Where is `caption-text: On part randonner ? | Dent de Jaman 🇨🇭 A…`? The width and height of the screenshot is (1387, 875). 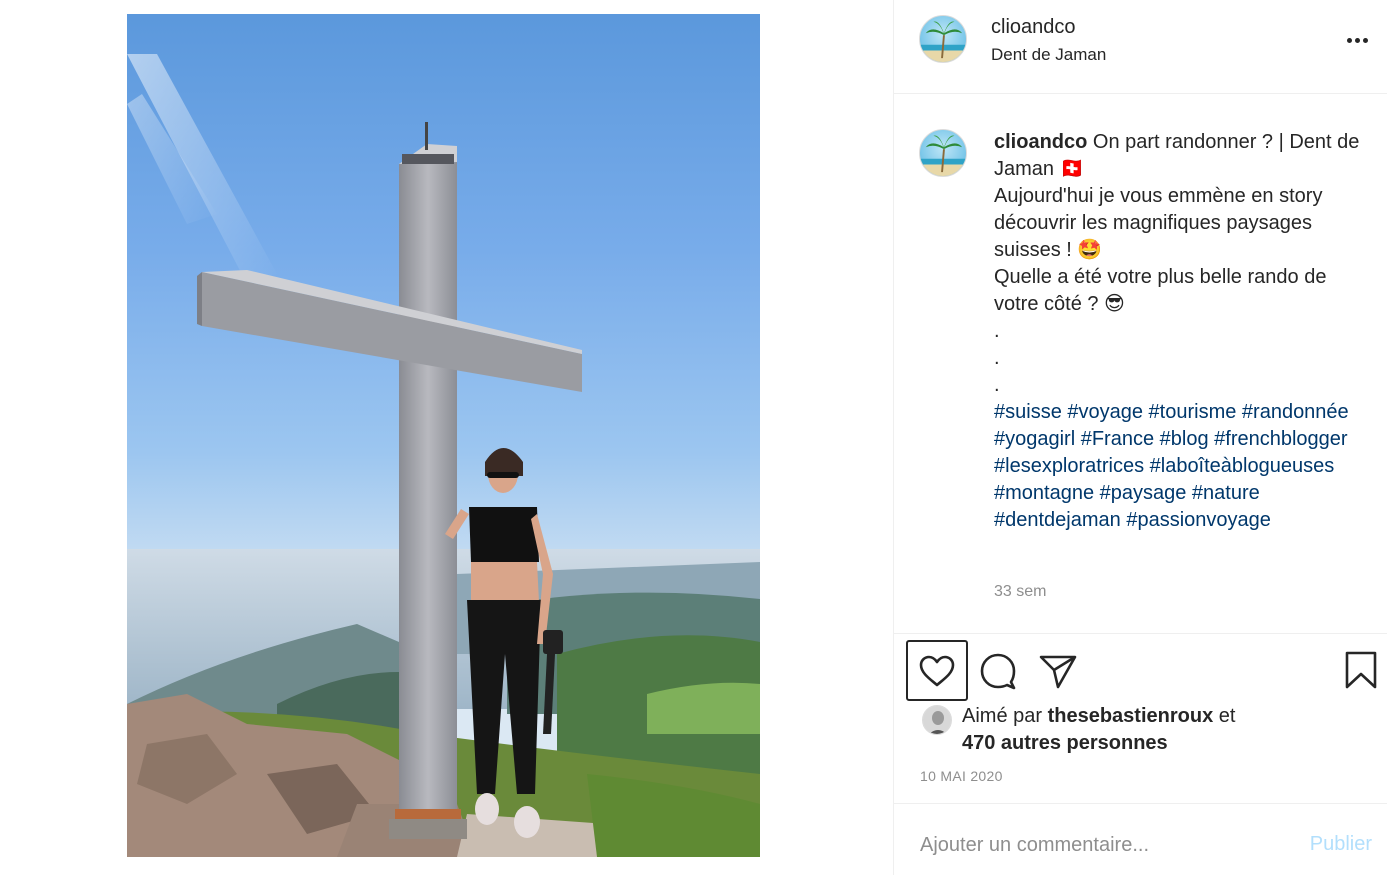
caption-text: On part randonner ? | Dent de Jaman 🇨🇭 A… is located at coordinates (1177, 263).